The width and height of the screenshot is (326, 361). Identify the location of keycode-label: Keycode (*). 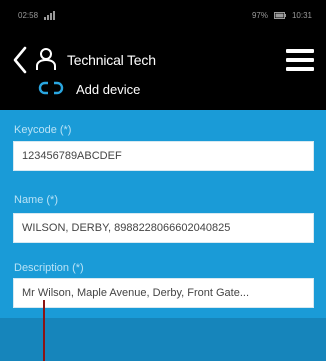
(43, 130).